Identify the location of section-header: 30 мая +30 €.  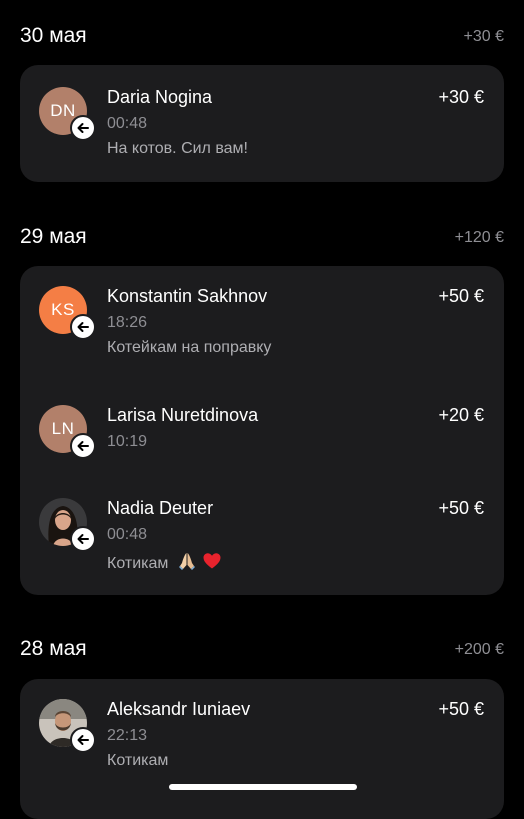
(262, 44).